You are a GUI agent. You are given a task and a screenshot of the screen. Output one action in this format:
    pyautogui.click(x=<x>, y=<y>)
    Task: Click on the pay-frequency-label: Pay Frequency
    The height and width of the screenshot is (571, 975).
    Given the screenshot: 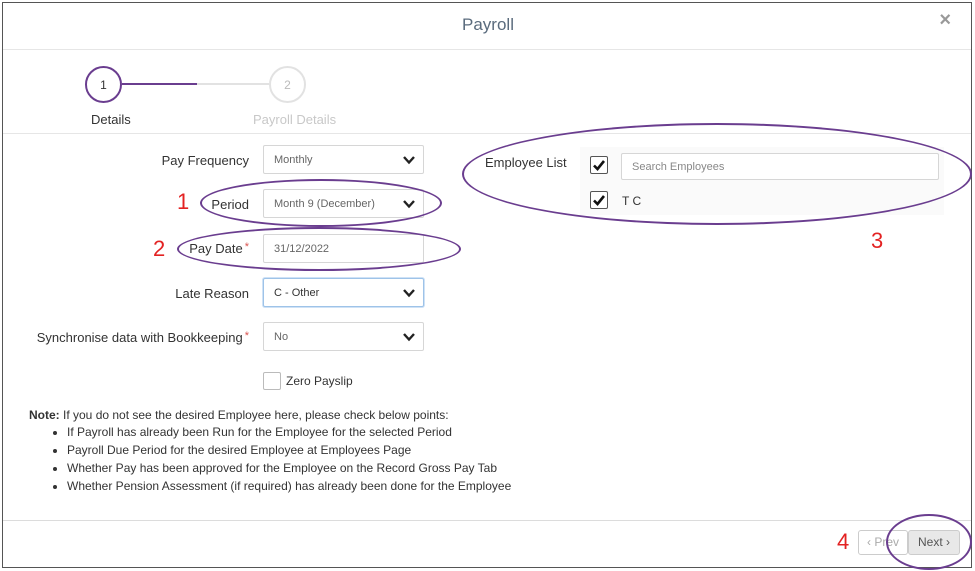 What is the action you would take?
    pyautogui.click(x=205, y=160)
    